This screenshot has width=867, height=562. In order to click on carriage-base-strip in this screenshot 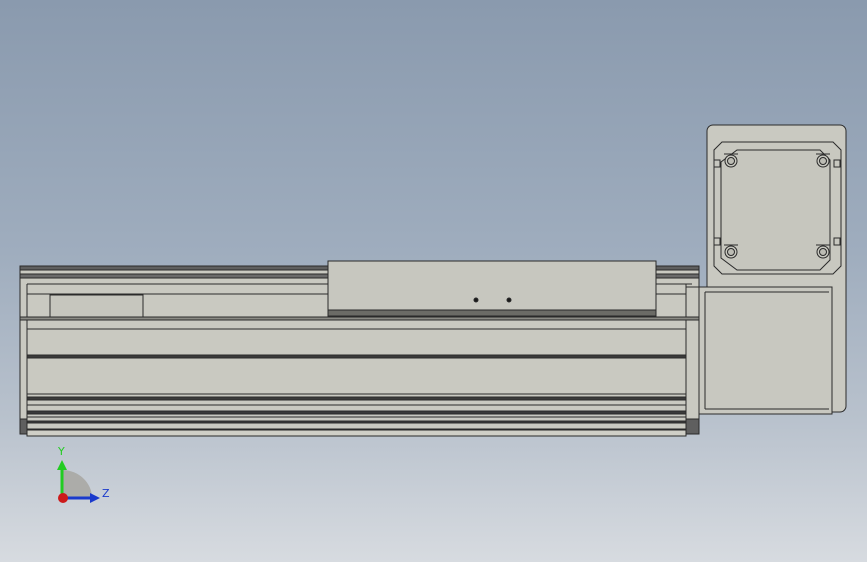, I will do `click(492, 313)`.